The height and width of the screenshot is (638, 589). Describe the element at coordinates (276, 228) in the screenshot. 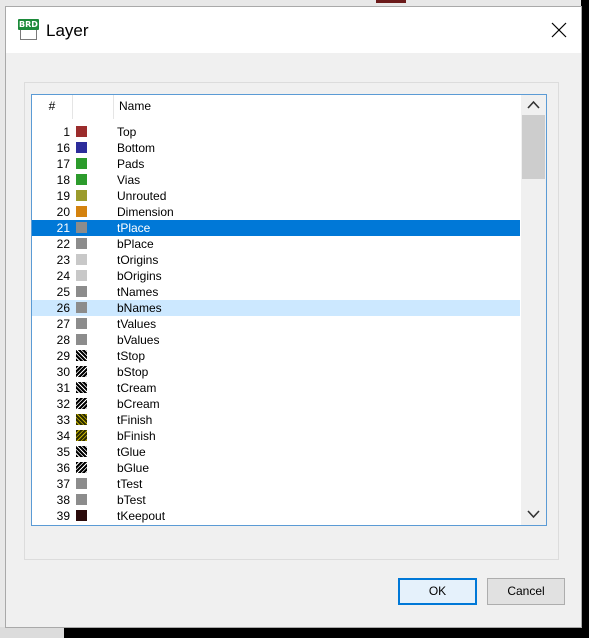

I see `layer-row: 21 tPlace` at that location.